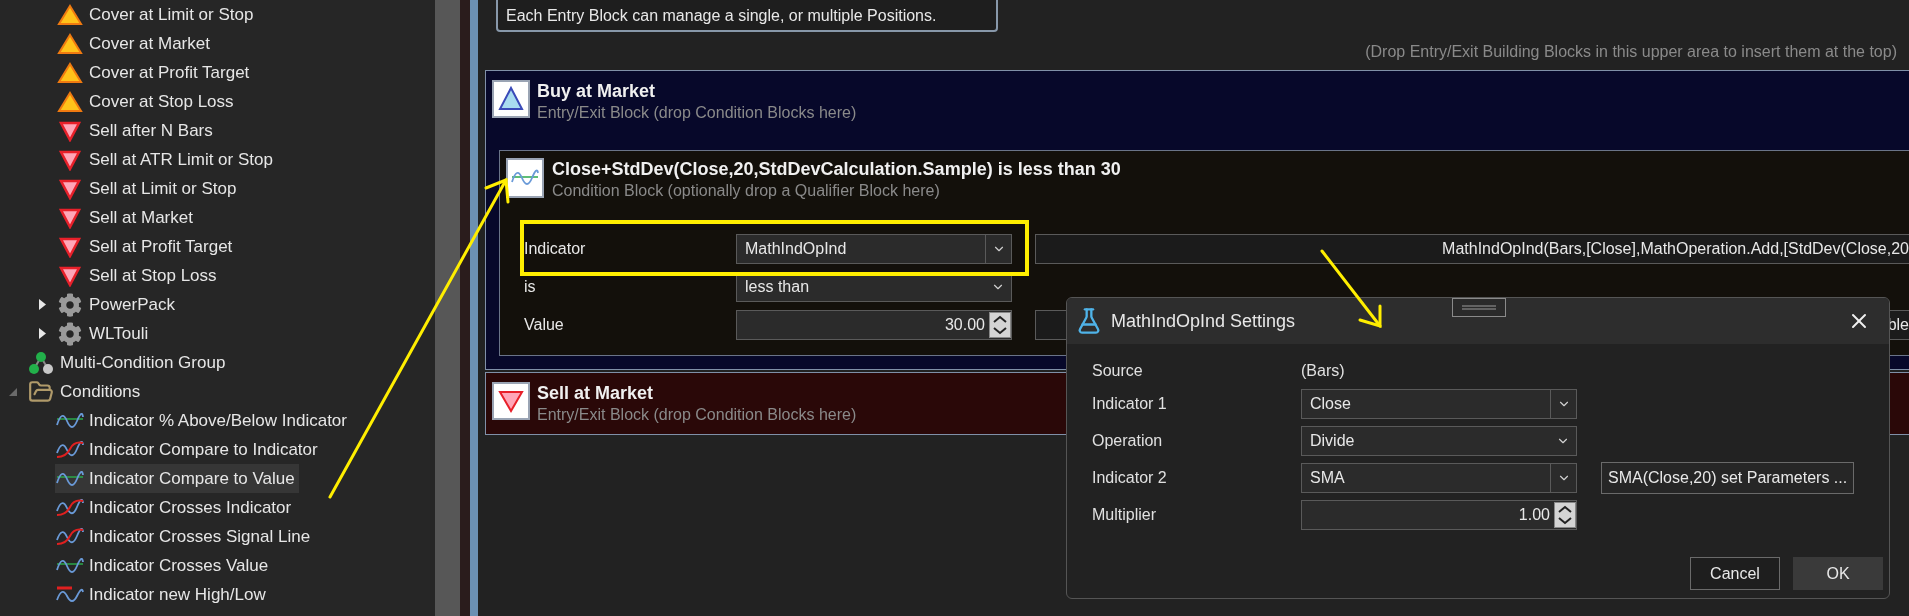 The image size is (1909, 616). Describe the element at coordinates (1439, 515) in the screenshot. I see `number-field: 1.00` at that location.